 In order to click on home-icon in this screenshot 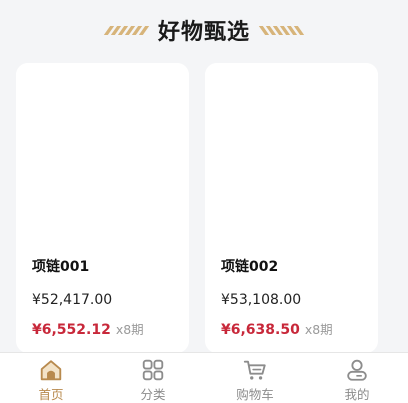, I will do `click(51, 370)`.